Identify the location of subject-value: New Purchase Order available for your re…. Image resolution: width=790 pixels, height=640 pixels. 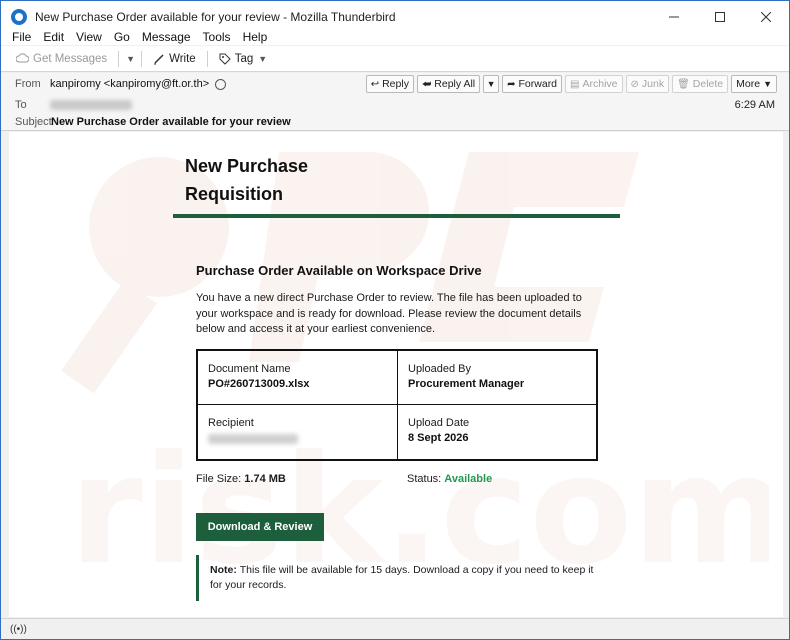
(171, 122).